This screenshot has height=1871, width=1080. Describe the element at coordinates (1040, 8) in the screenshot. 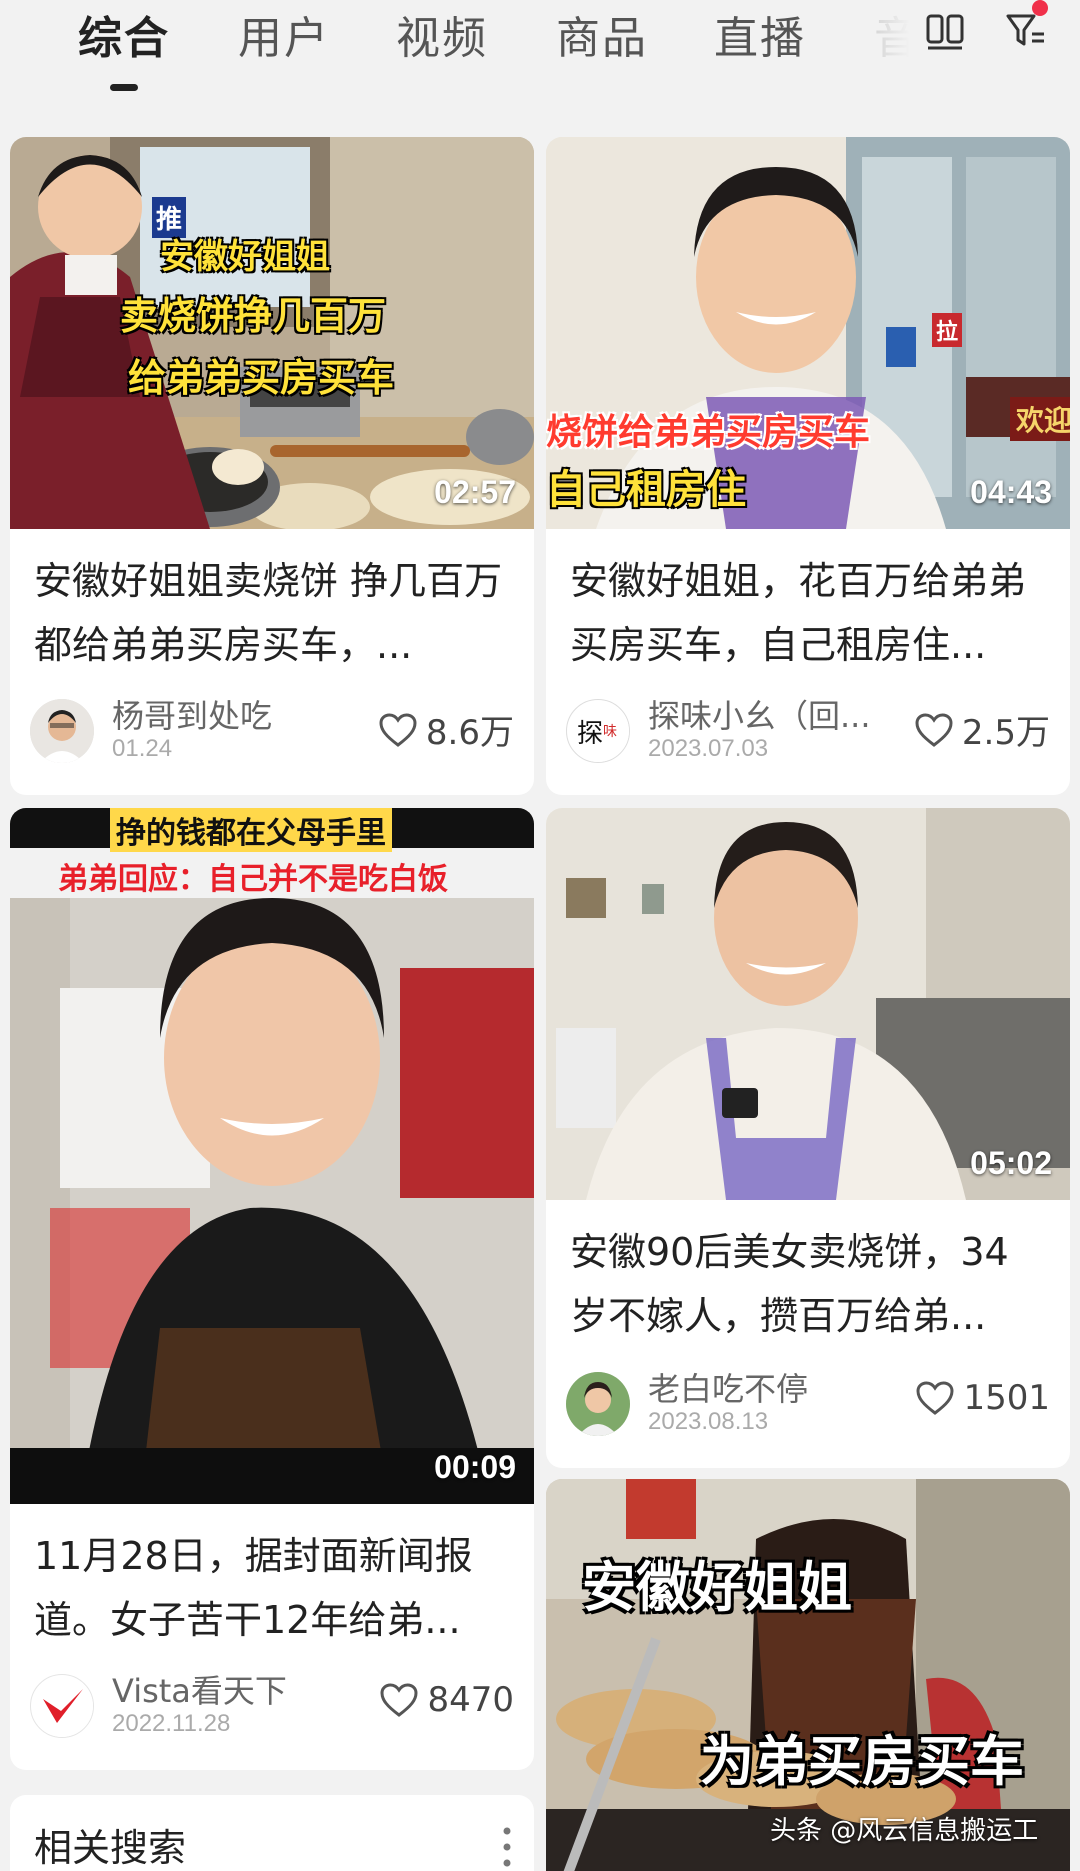

I see `notification-dot` at that location.